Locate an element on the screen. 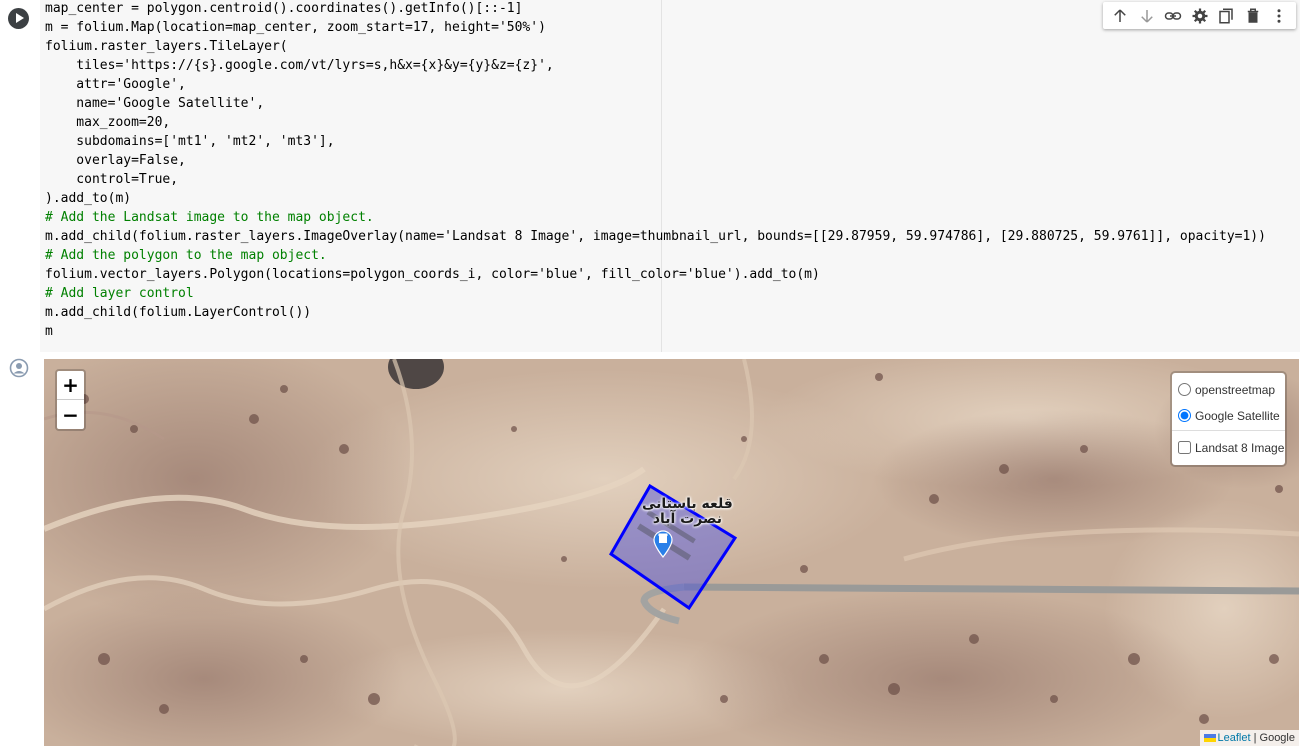 This screenshot has height=746, width=1300. link-button is located at coordinates (1173, 15).